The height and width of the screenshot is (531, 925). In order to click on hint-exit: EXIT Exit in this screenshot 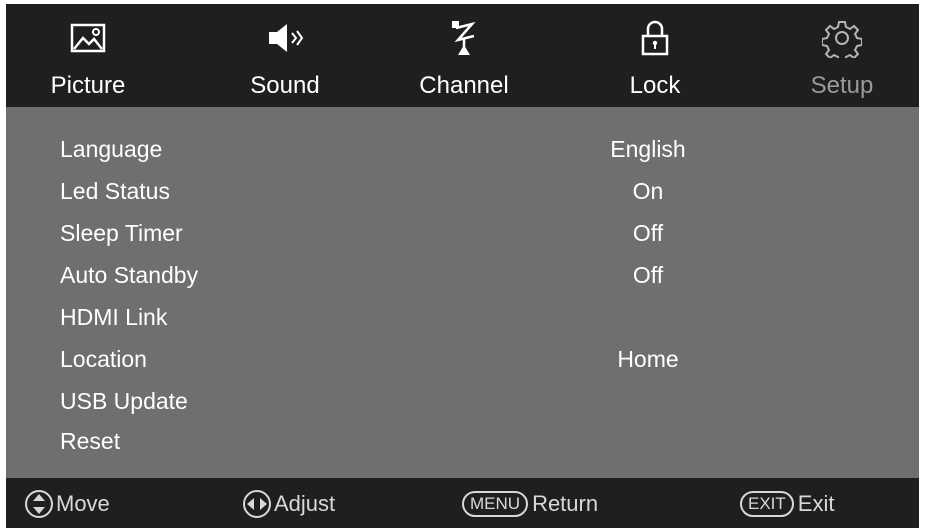, I will do `click(787, 503)`.